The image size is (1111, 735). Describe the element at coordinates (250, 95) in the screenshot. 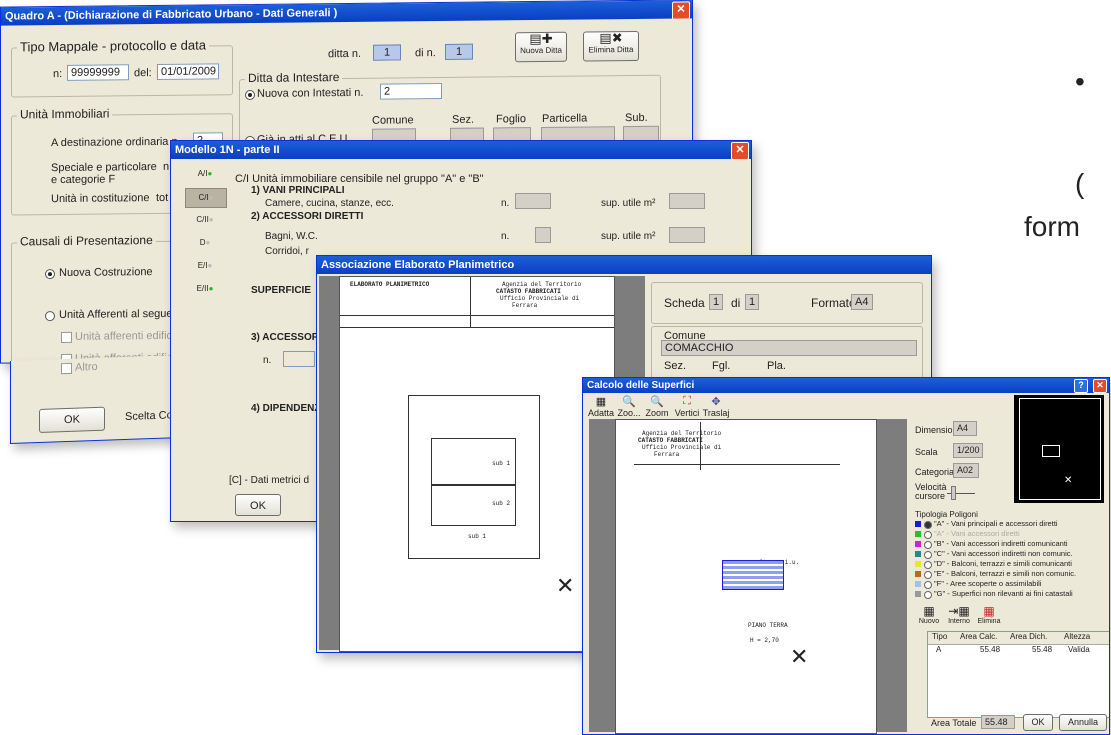

I see `nuova-intestati-radio` at that location.